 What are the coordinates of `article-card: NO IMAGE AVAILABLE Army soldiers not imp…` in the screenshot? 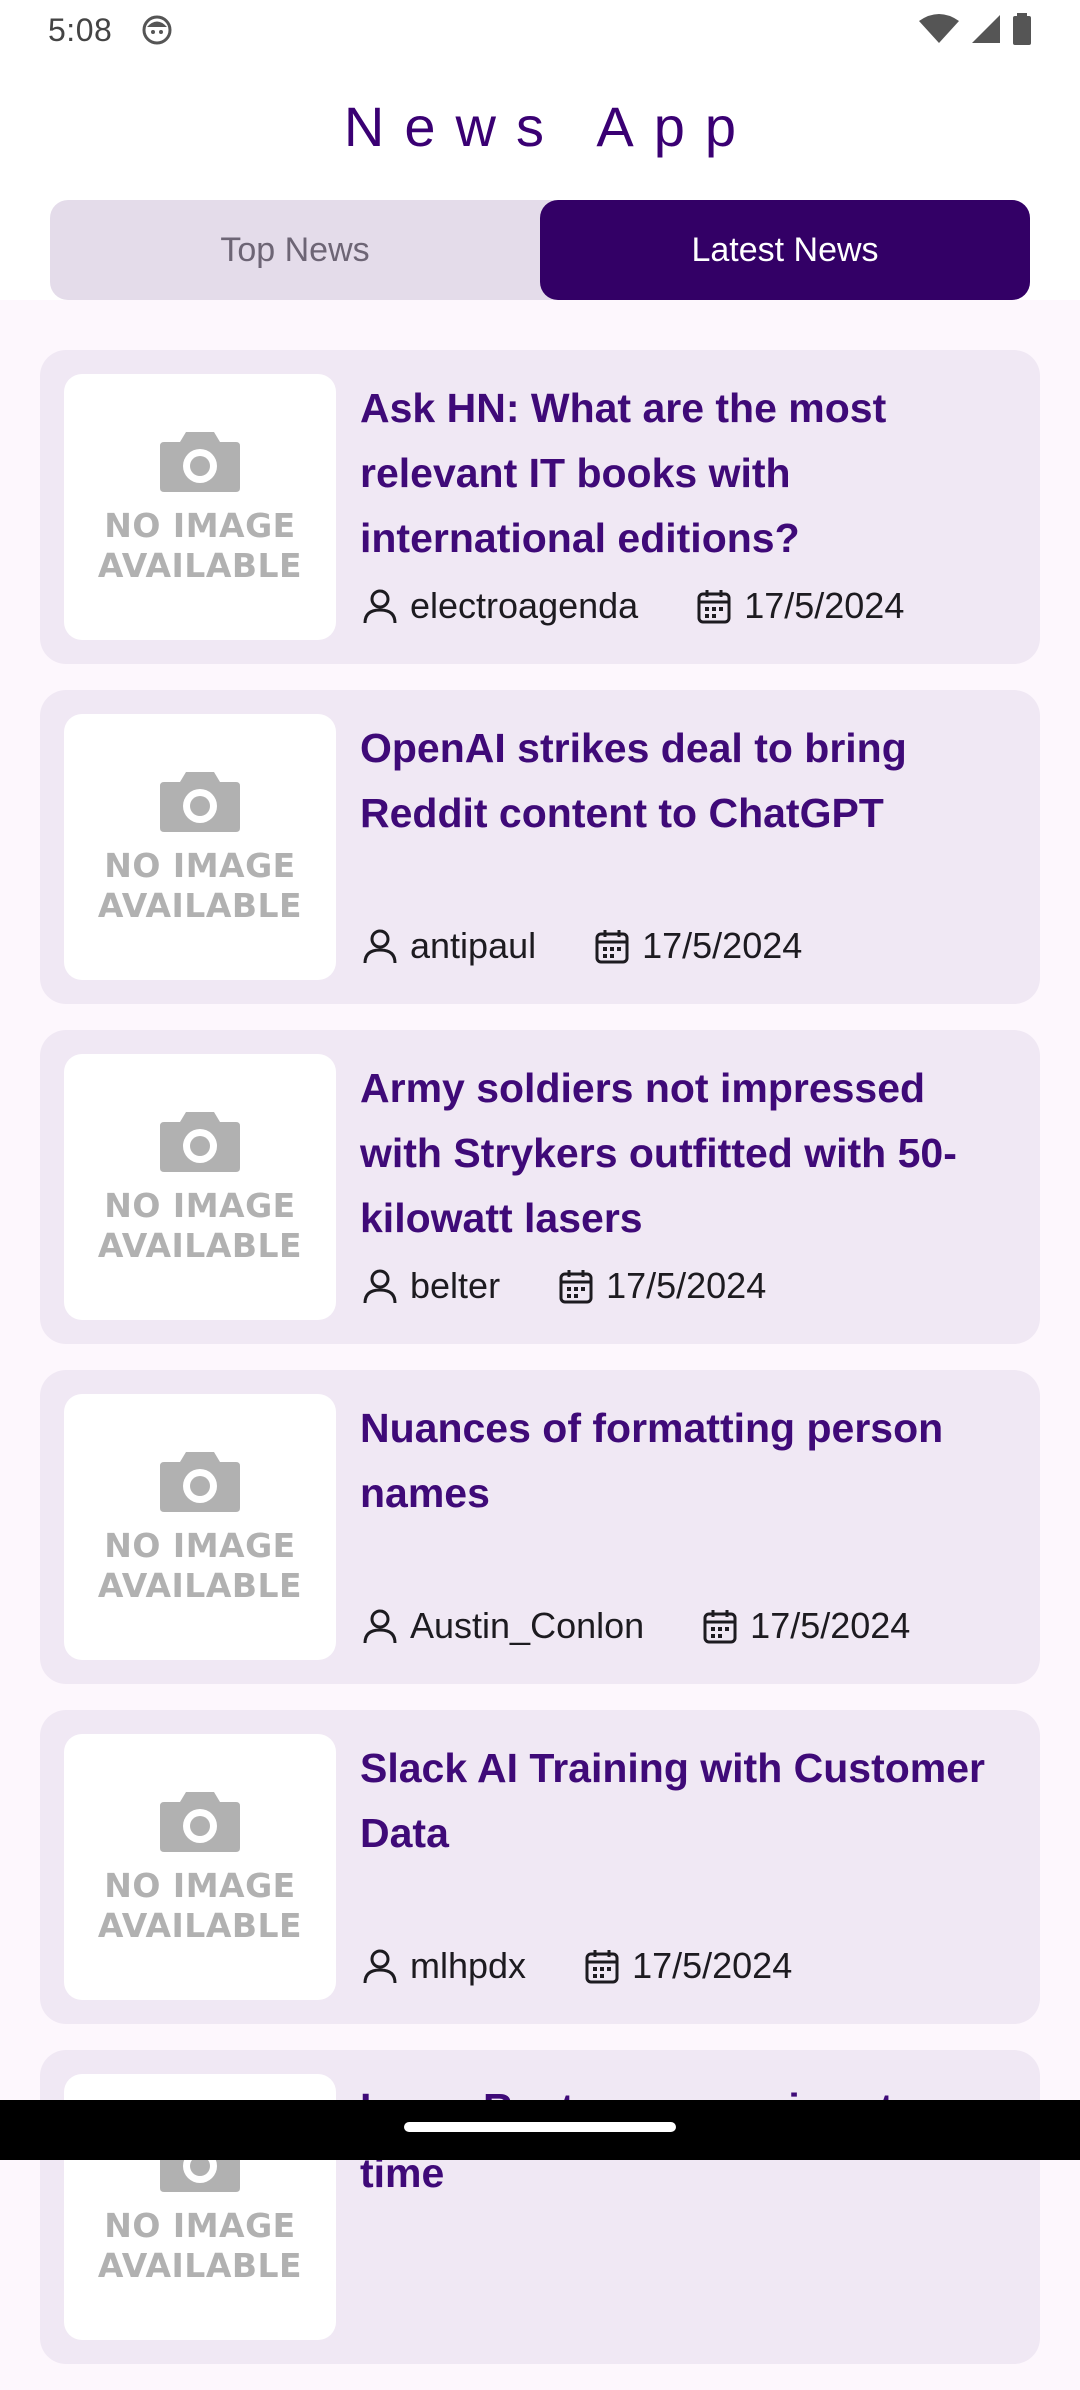 It's located at (540, 1187).